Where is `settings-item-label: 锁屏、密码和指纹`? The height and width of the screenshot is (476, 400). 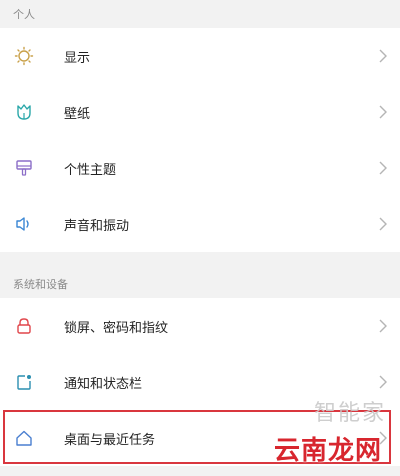 settings-item-label: 锁屏、密码和指纹 is located at coordinates (116, 328).